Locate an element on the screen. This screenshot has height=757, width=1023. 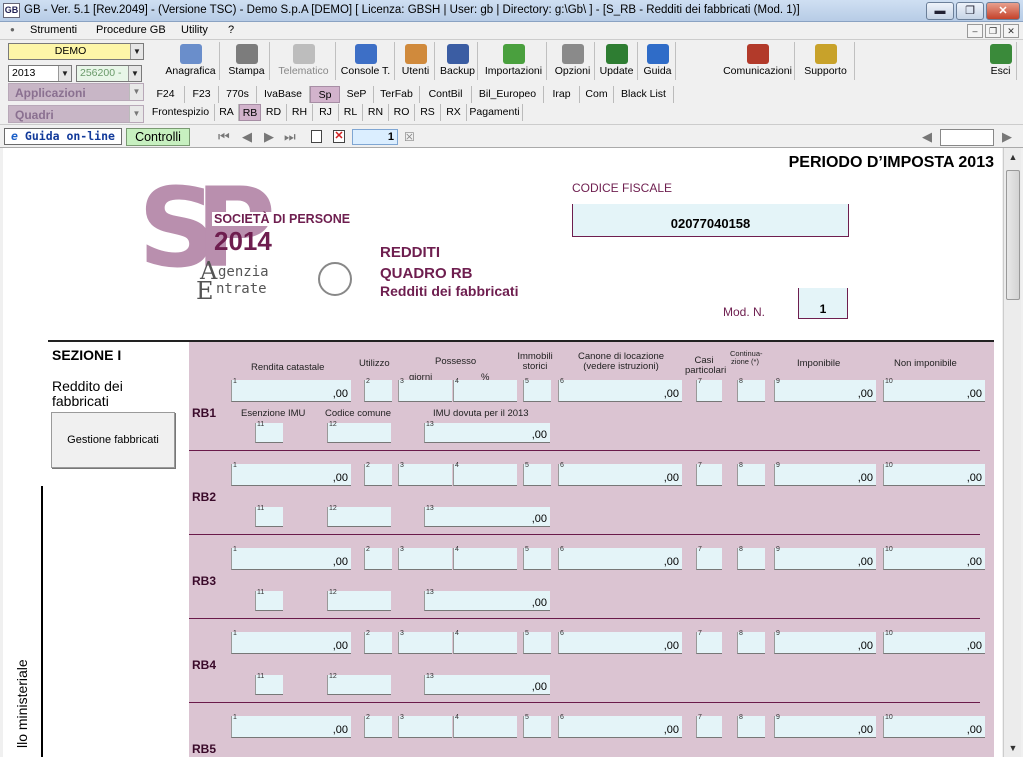
field-rb2-7: 7 is located at coordinates (709, 474).